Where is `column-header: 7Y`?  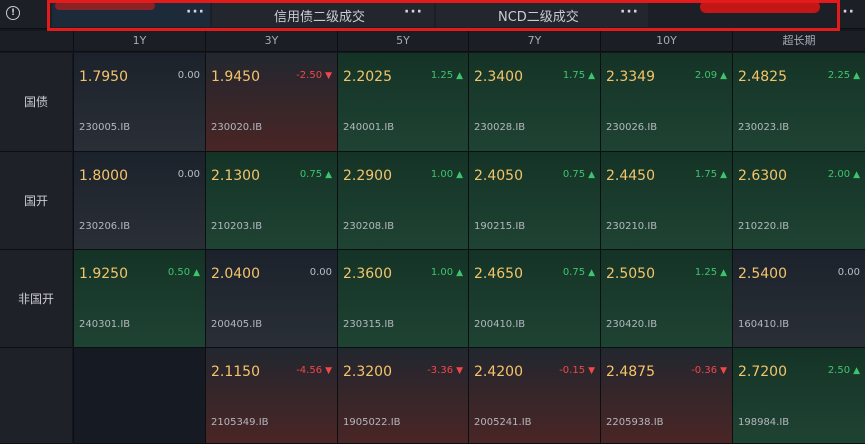
column-header: 7Y is located at coordinates (534, 41).